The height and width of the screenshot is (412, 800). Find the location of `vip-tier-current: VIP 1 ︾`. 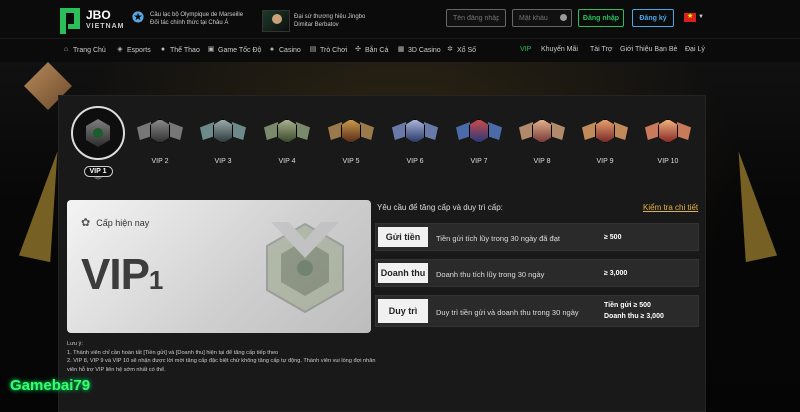

vip-tier-current: VIP 1 ︾ is located at coordinates (98, 145).